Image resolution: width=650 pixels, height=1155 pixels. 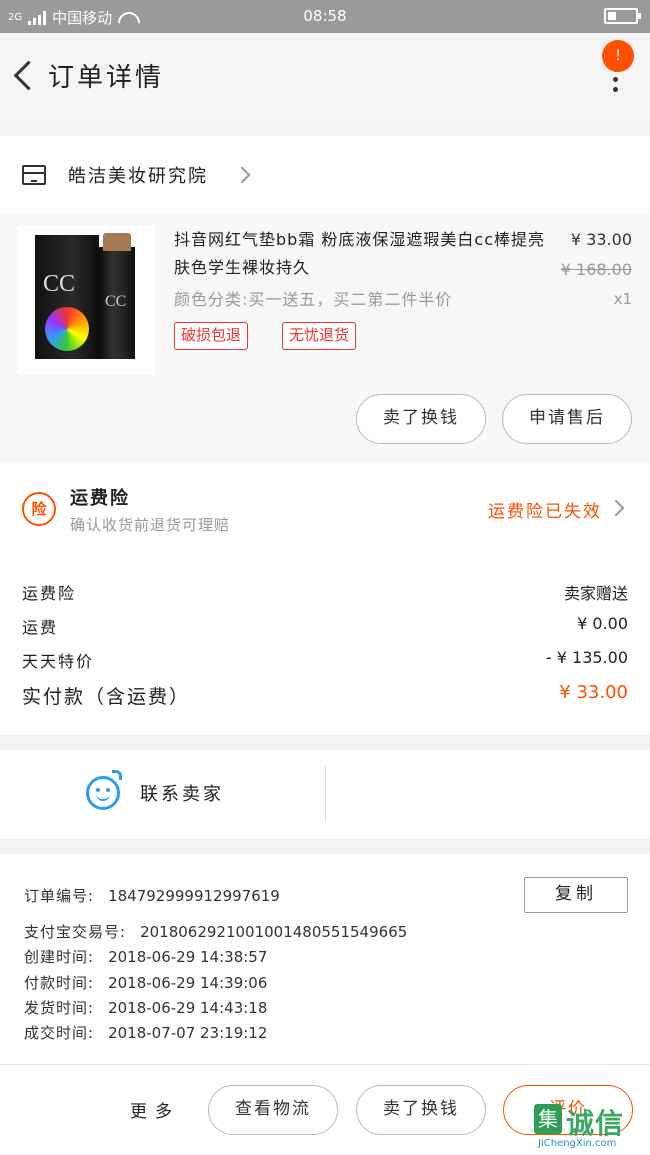 I want to click on insurance-status: 运费险已失效, so click(x=545, y=512).